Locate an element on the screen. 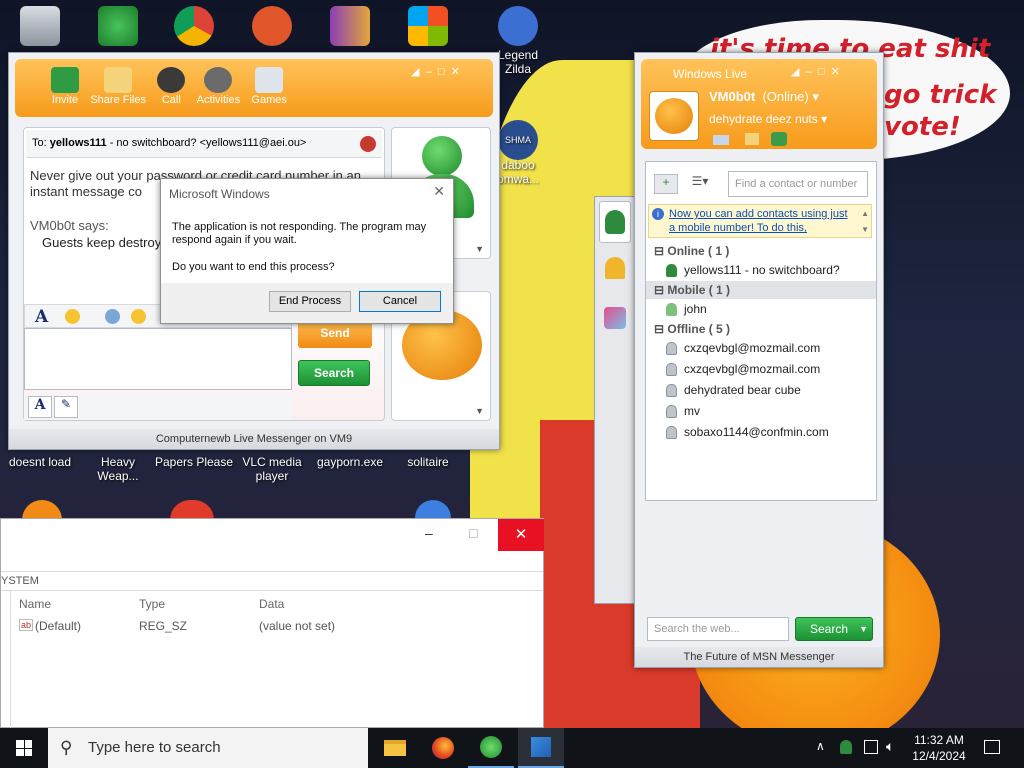  desktop-icon-exe: gayporn.exe is located at coordinates (350, 462).